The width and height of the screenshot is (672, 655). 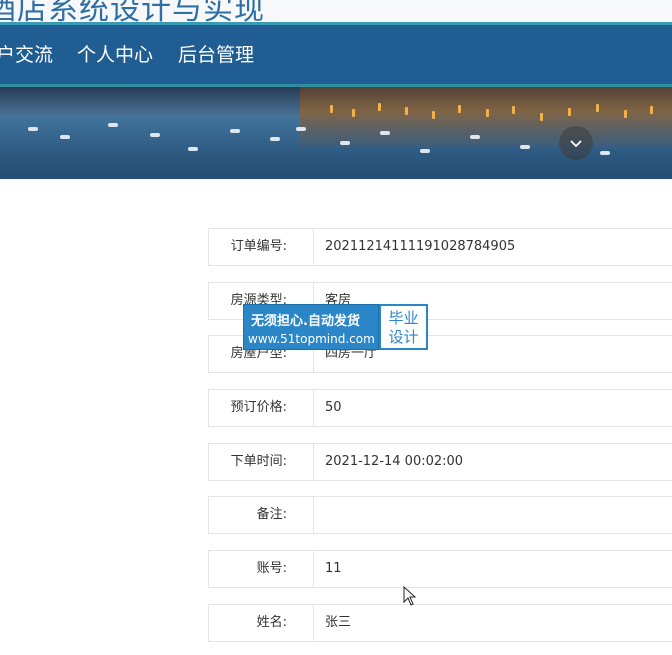 What do you see at coordinates (493, 569) in the screenshot?
I see `detail-value: 11` at bounding box center [493, 569].